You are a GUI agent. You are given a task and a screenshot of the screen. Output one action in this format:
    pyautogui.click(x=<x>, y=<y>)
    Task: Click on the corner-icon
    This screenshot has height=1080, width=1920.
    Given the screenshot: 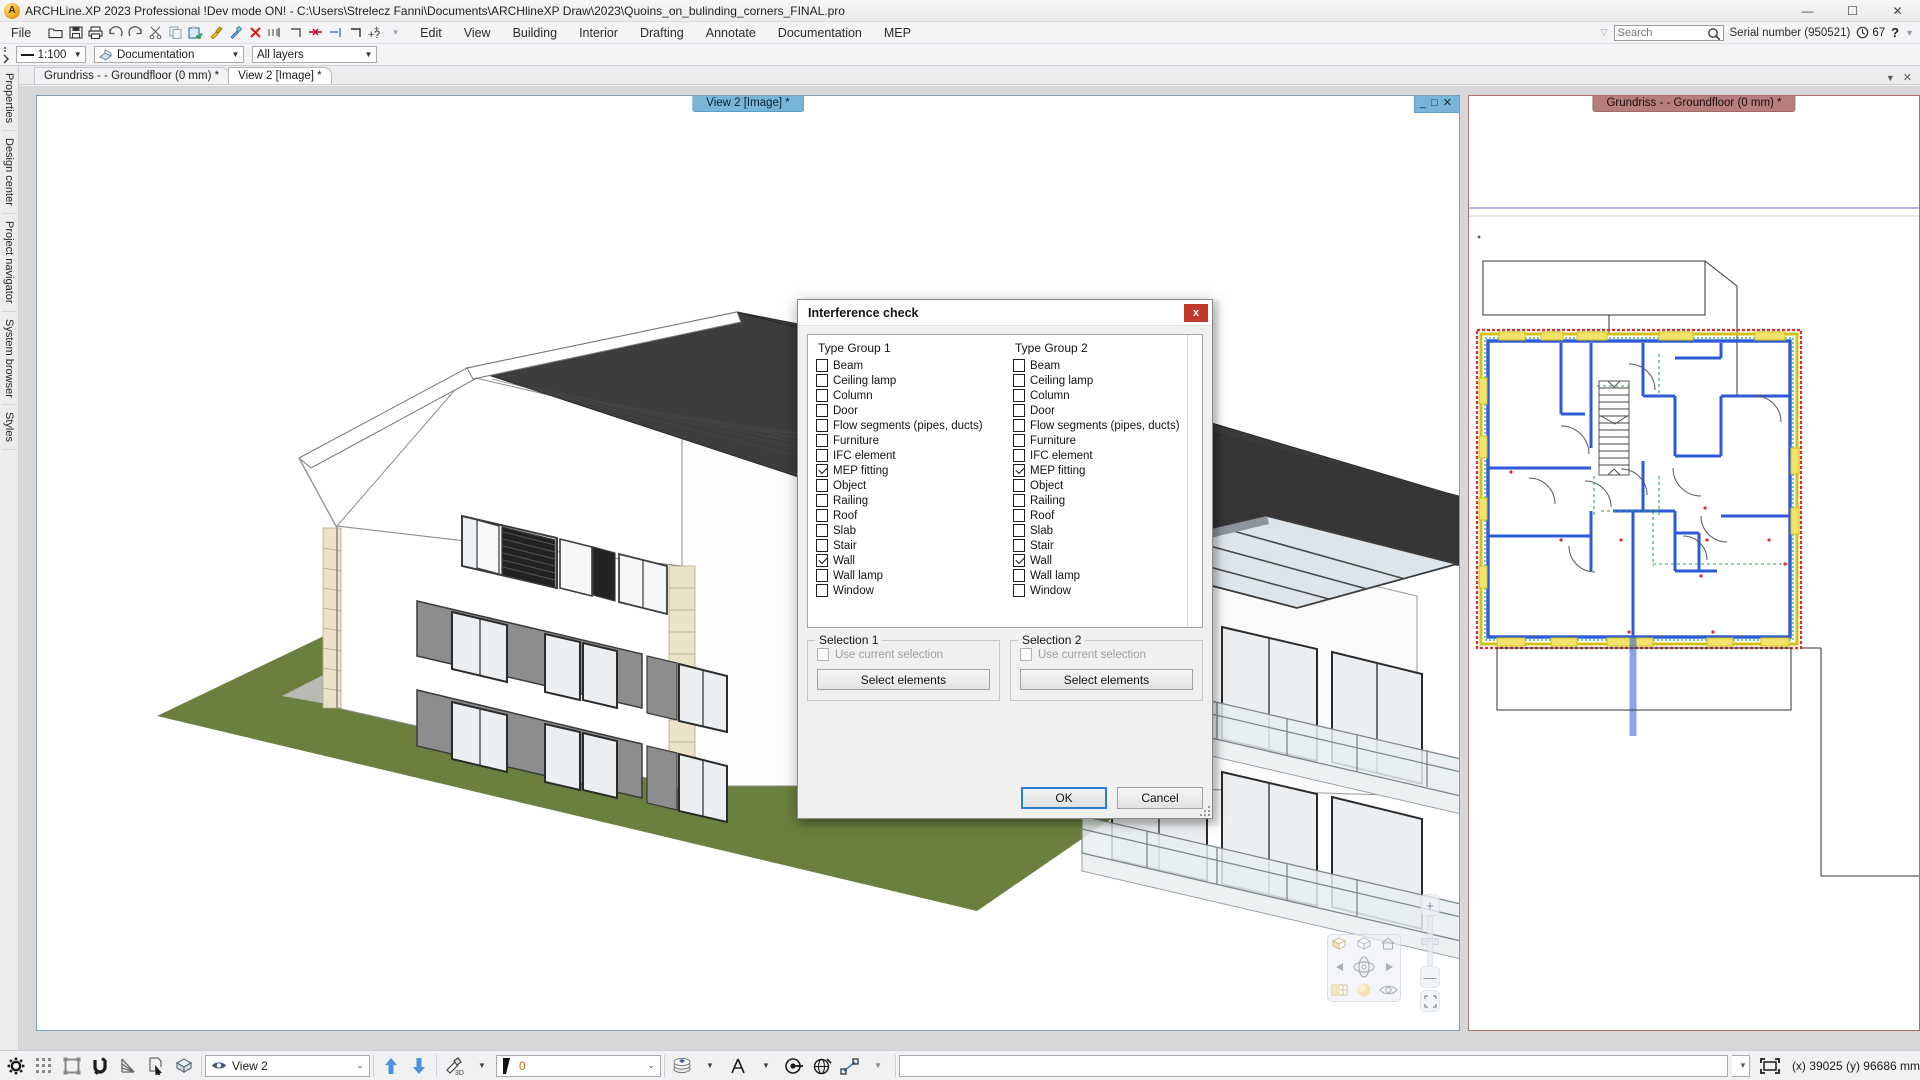 What is the action you would take?
    pyautogui.click(x=295, y=32)
    